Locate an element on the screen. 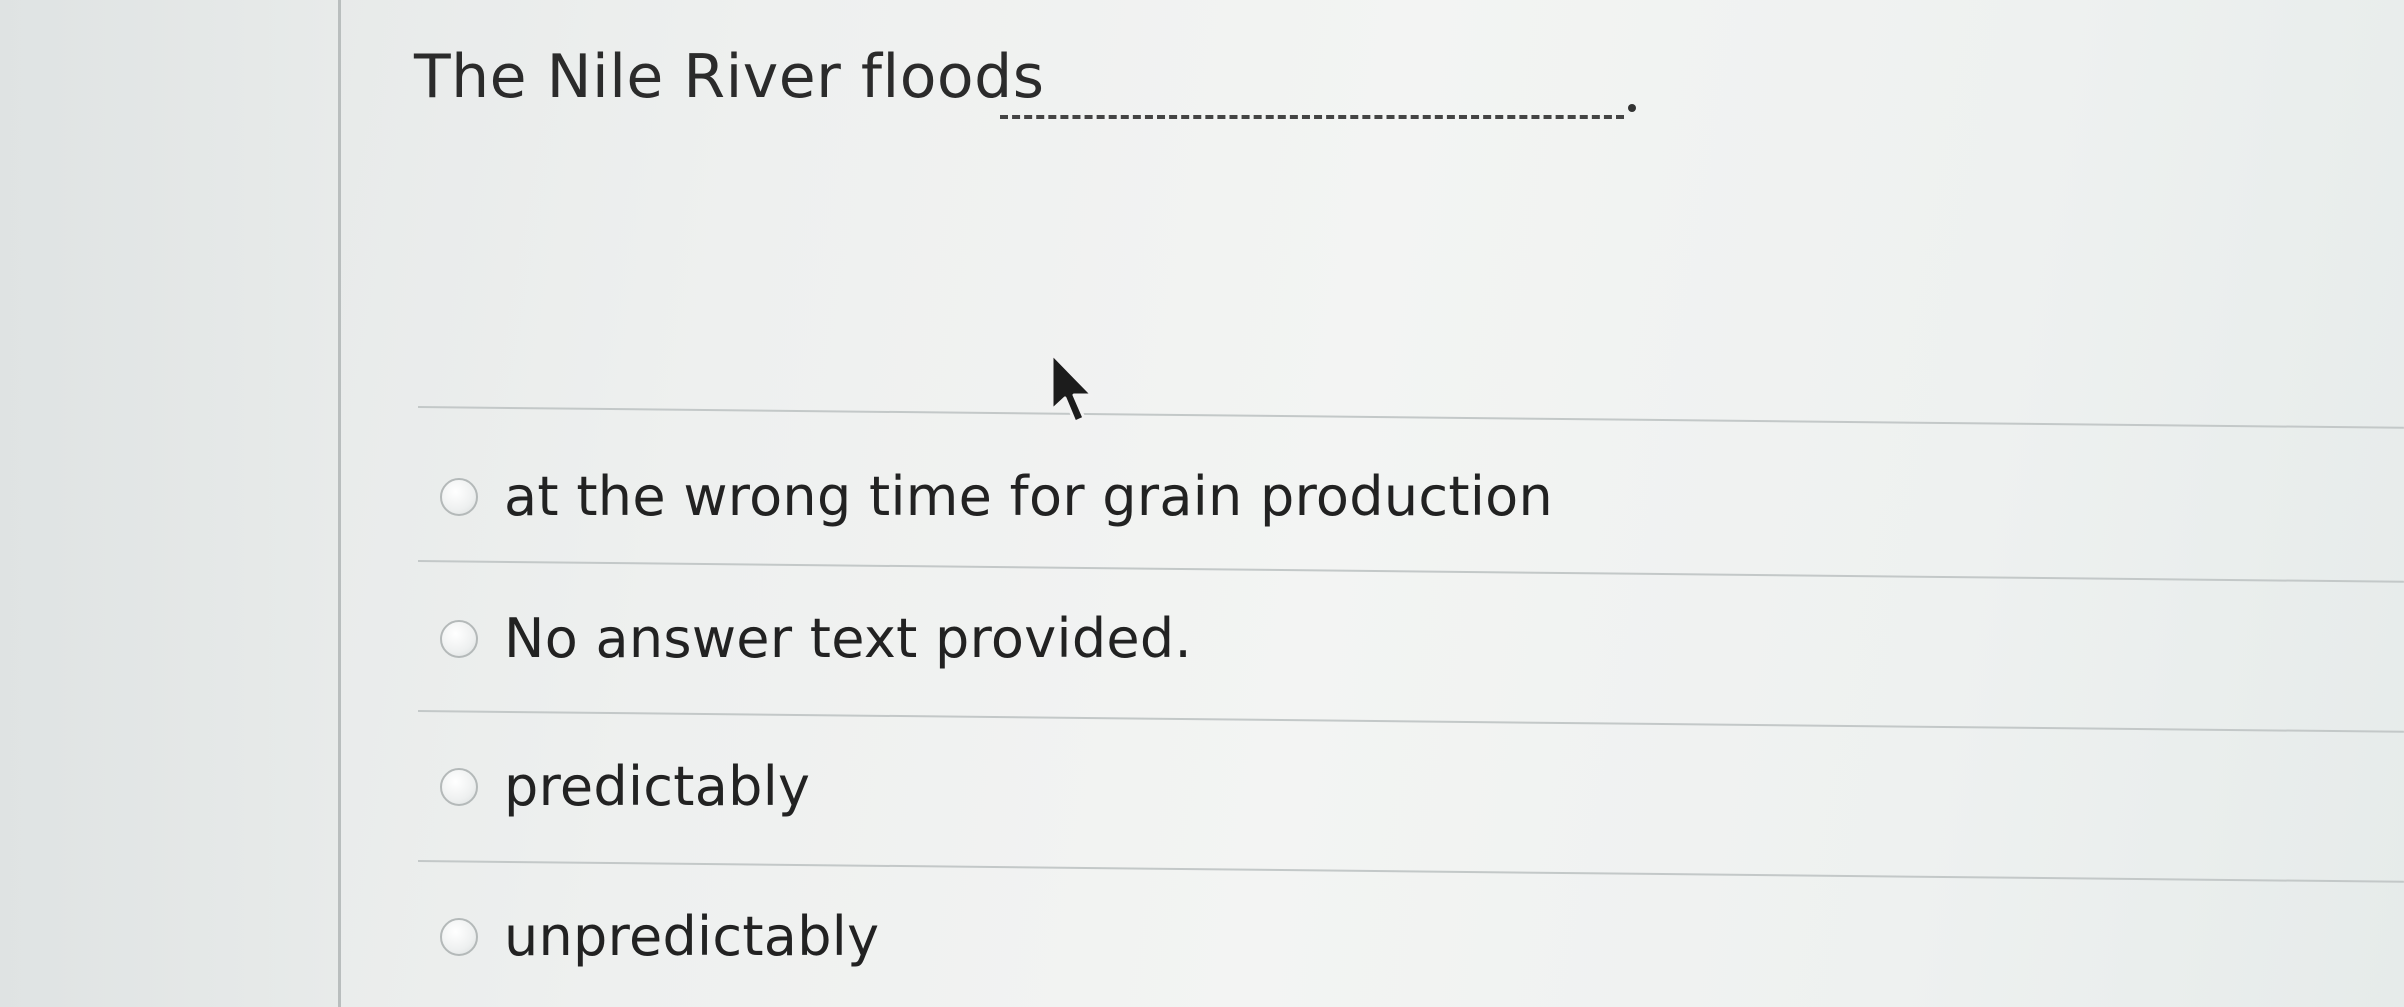 Image resolution: width=2404 pixels, height=1007 pixels. option-label: unpredictably is located at coordinates (692, 936).